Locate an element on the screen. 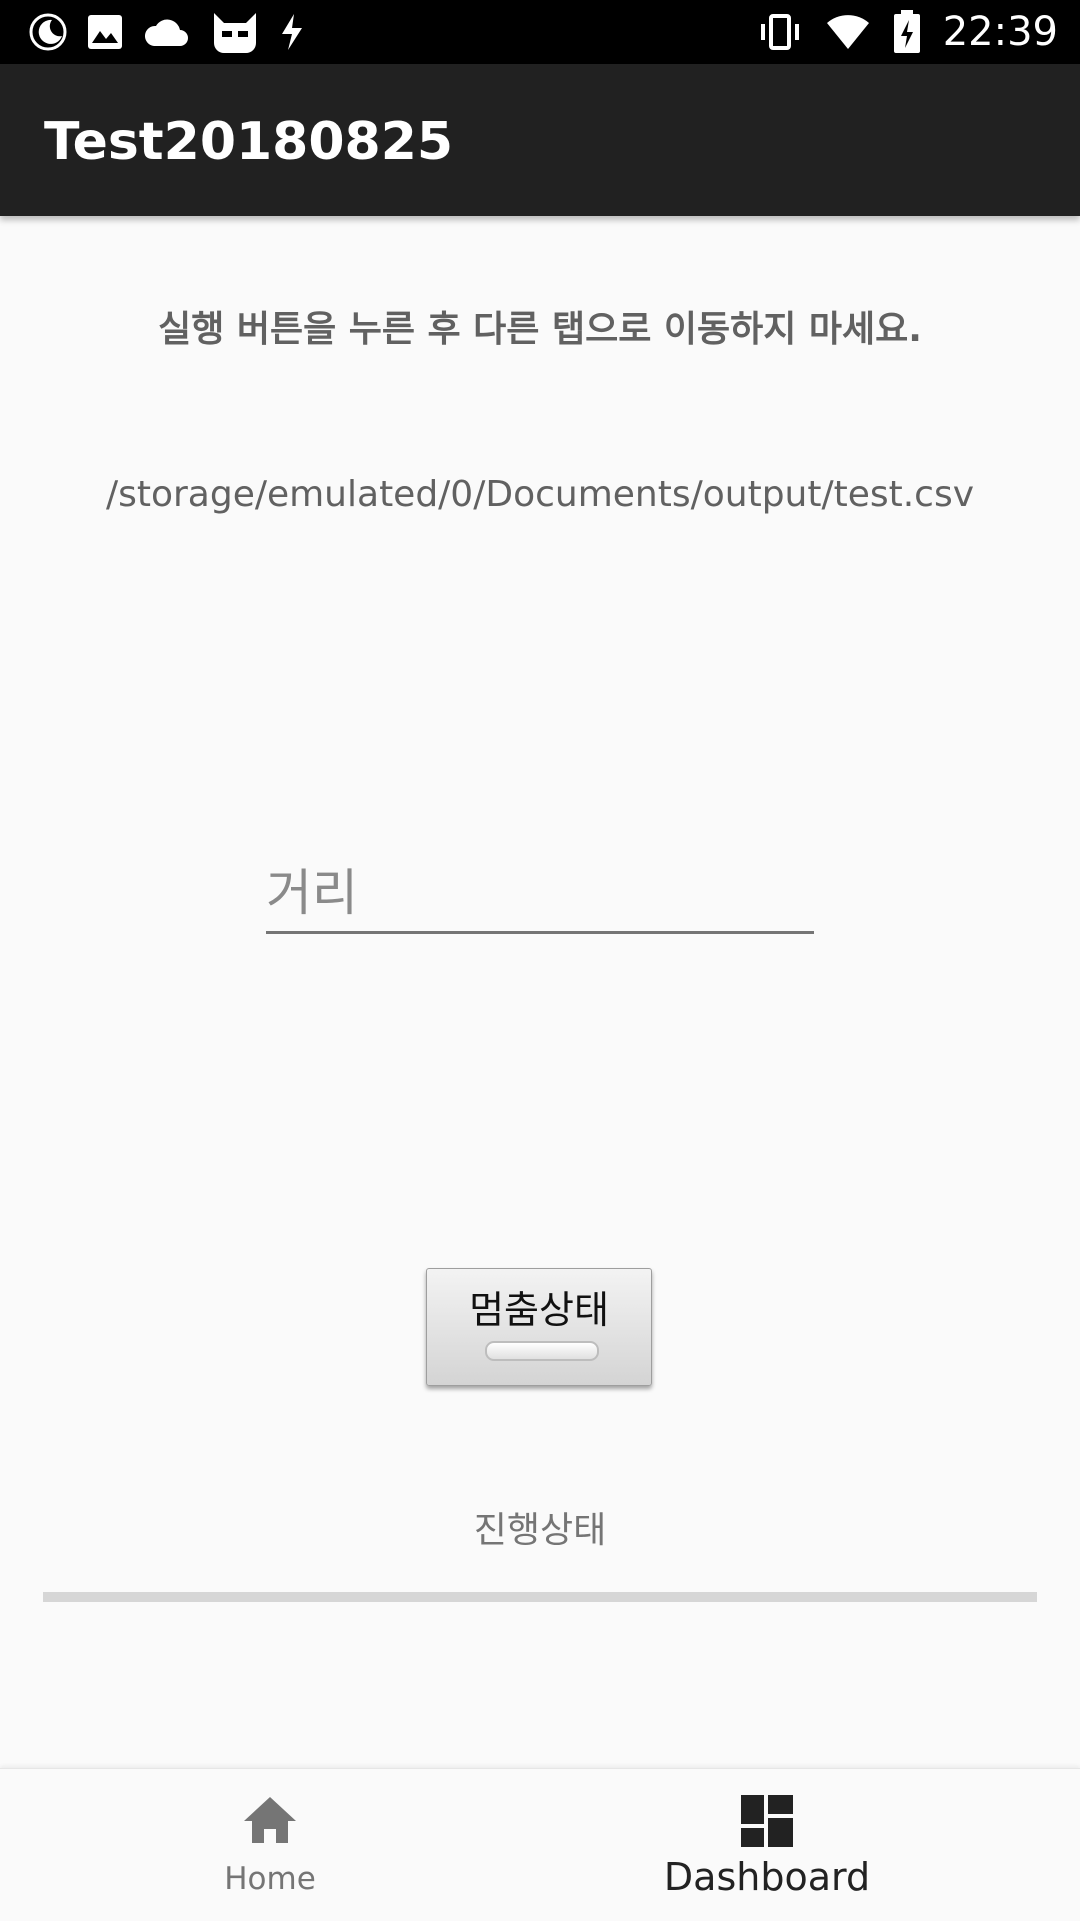 The image size is (1080, 1921). cloud-icon is located at coordinates (167, 32).